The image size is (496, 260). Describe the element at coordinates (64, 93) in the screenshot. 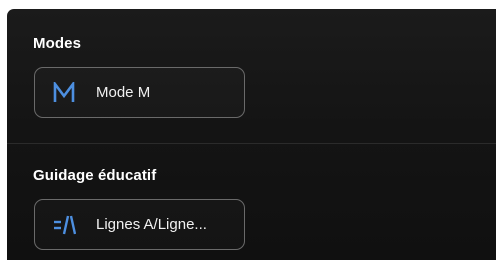

I see `letter-m-icon` at that location.